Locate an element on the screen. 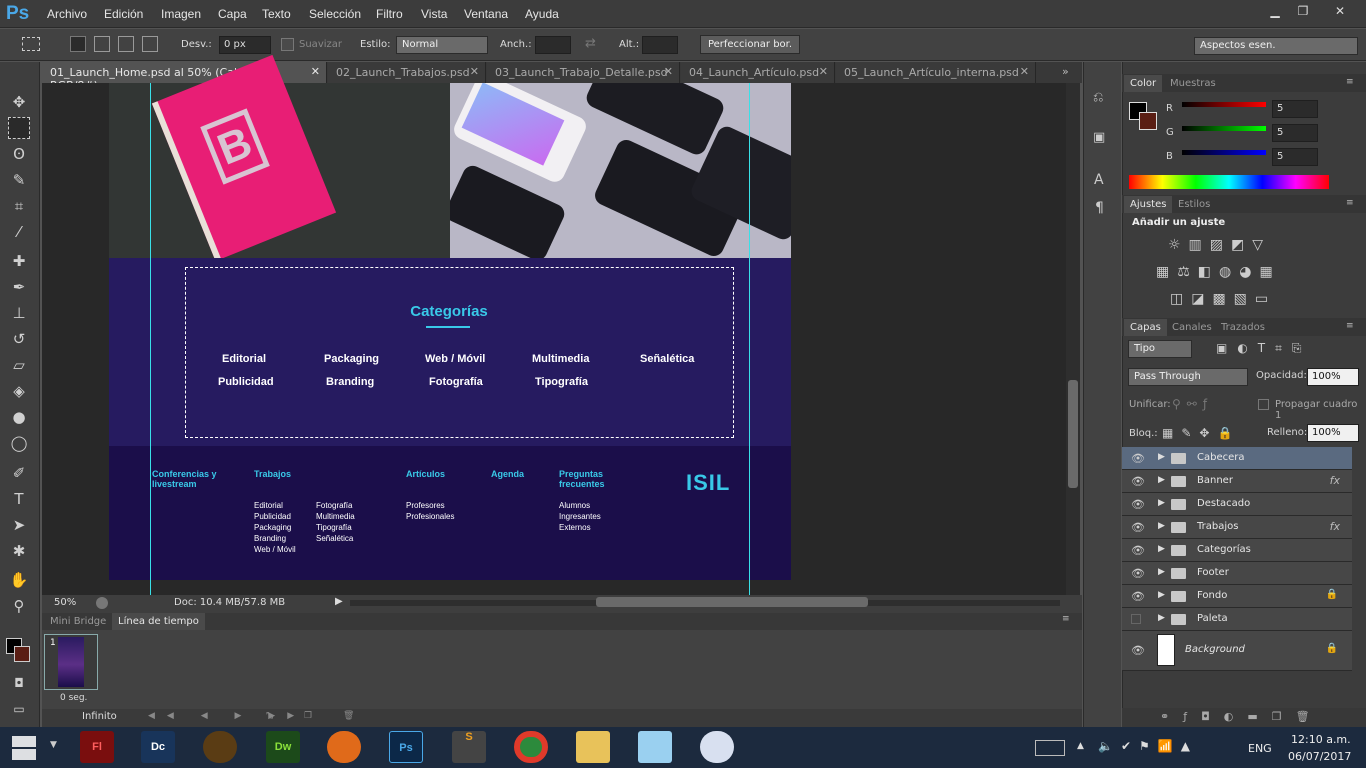 The image size is (1366, 768). tray-up-icon: ▲ is located at coordinates (1080, 746).